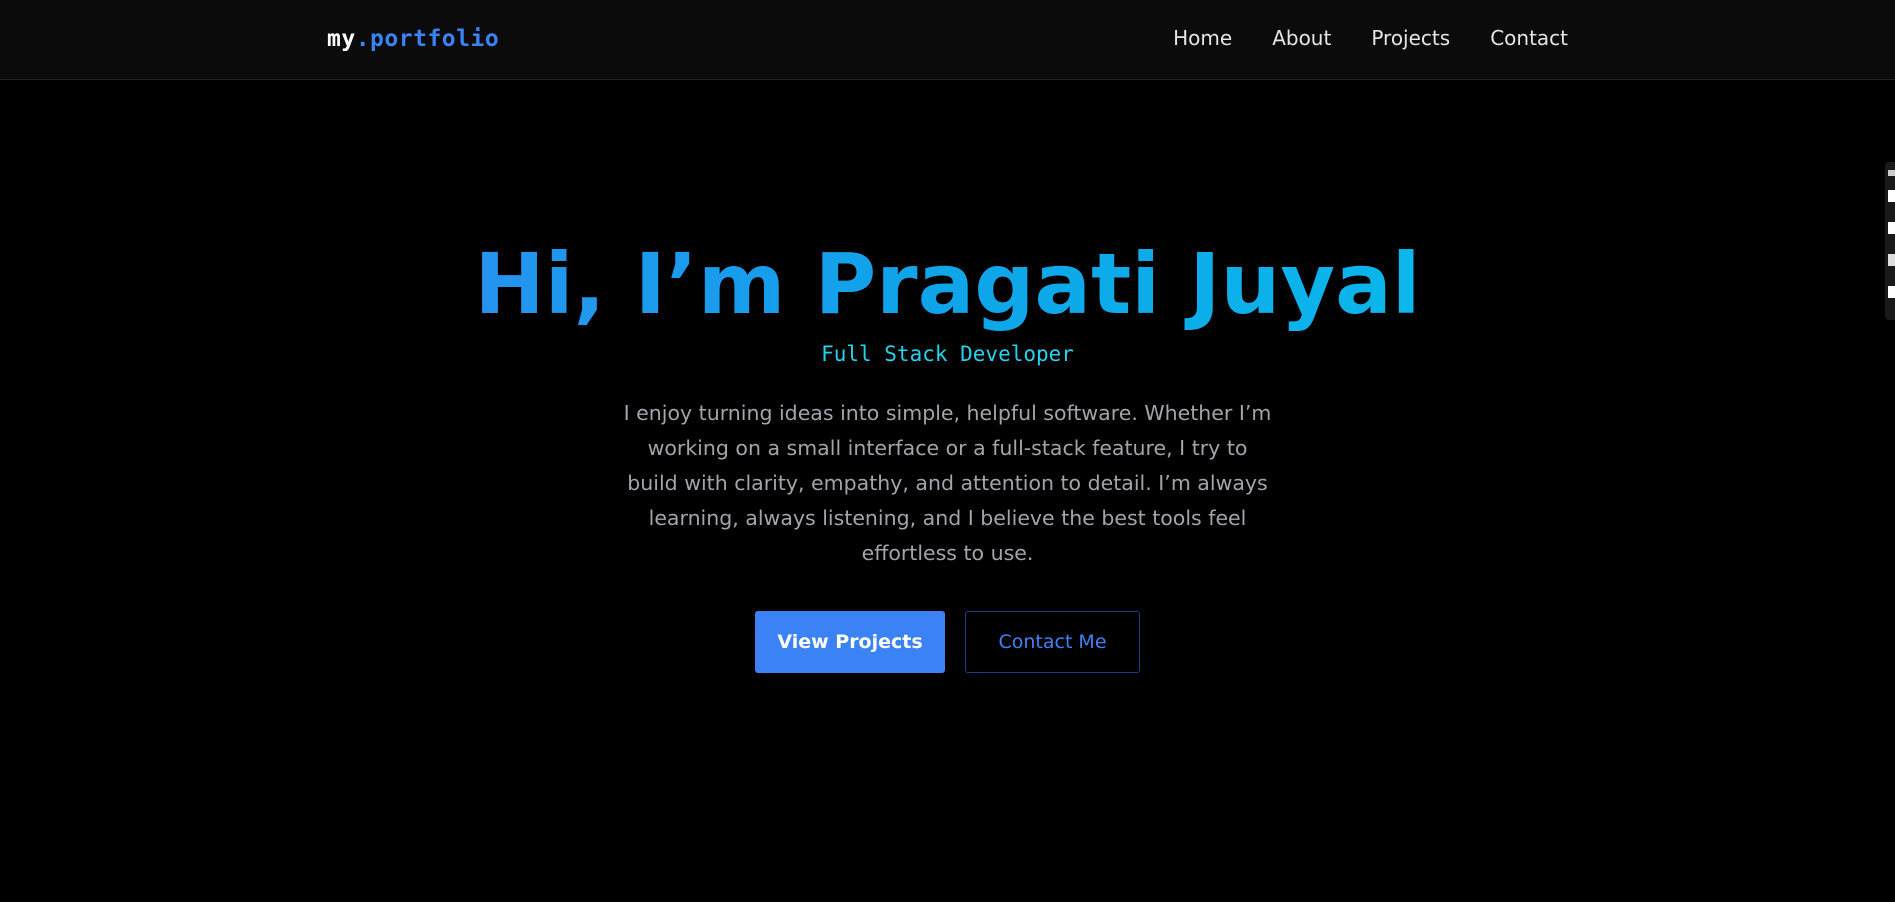 The image size is (1895, 902). I want to click on widget-puzzle-icon, so click(1891, 292).